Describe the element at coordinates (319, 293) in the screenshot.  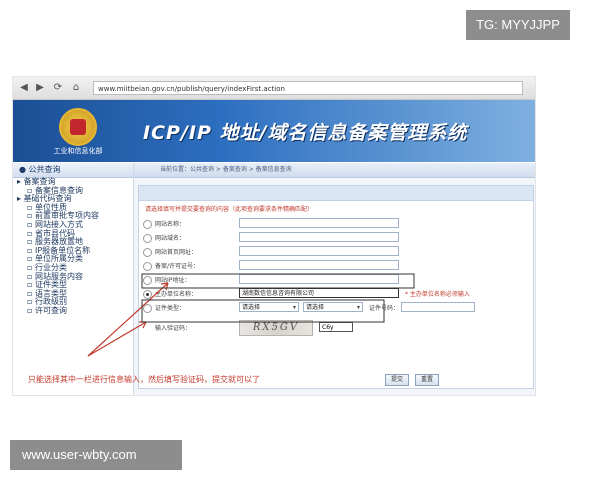
I see `organizer-input: 湖南数信信息咨询有限公司` at that location.